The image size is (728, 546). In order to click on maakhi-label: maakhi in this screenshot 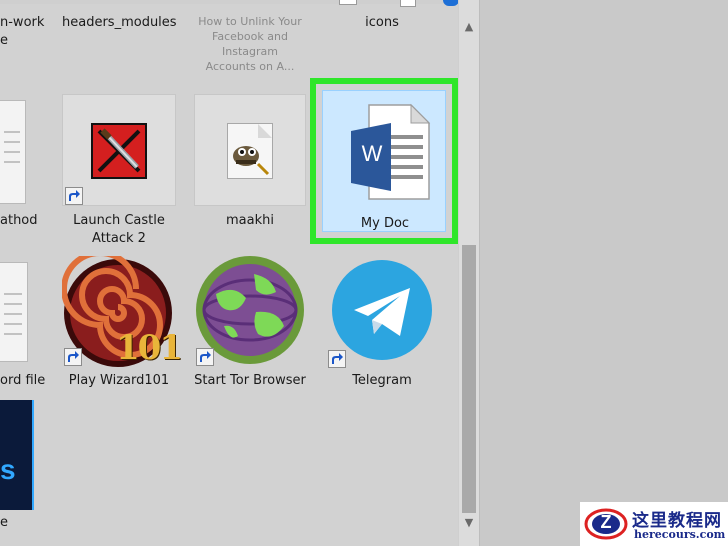, I will do `click(250, 221)`.